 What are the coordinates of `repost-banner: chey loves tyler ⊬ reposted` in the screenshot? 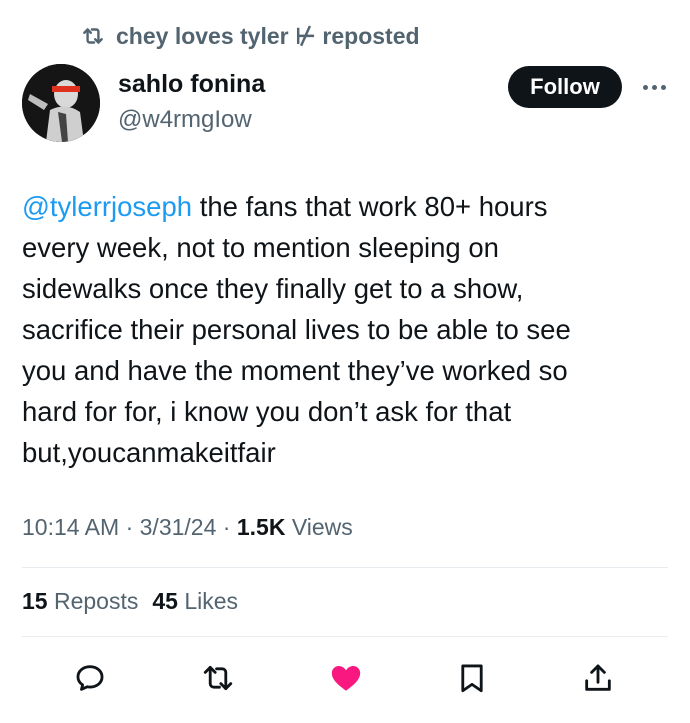 It's located at (250, 36).